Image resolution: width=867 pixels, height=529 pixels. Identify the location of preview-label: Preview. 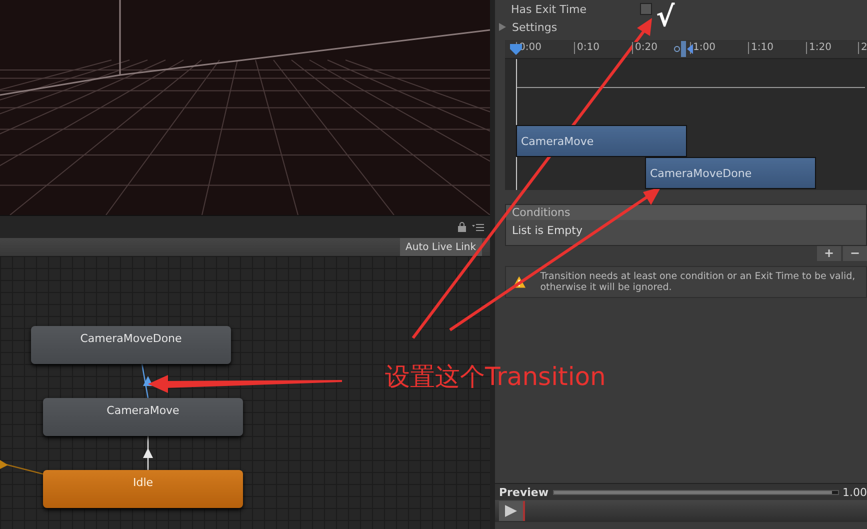
(524, 492).